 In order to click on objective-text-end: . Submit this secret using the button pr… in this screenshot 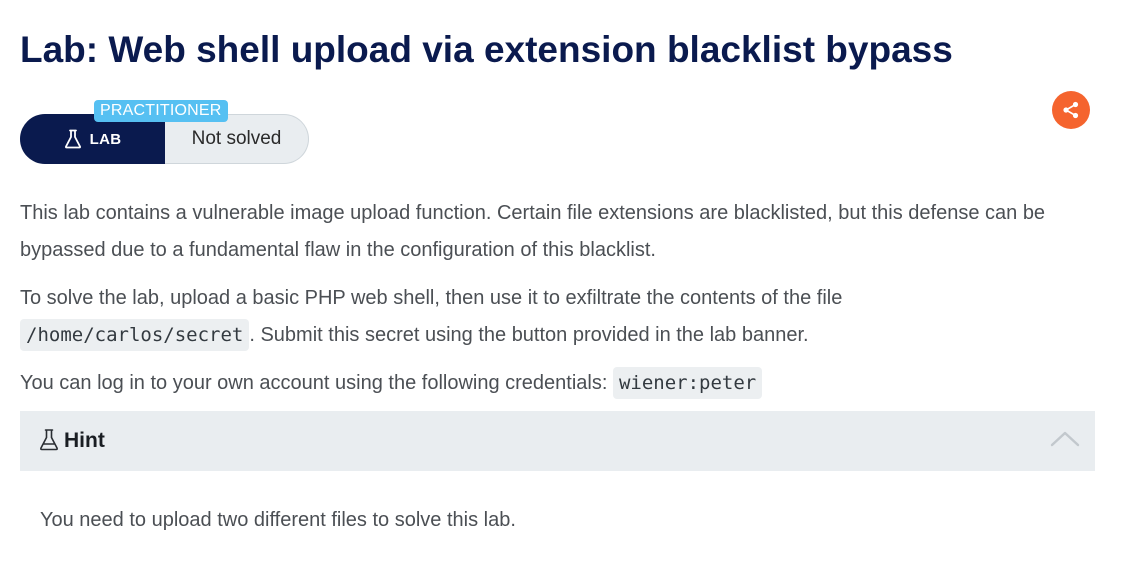, I will do `click(529, 335)`.